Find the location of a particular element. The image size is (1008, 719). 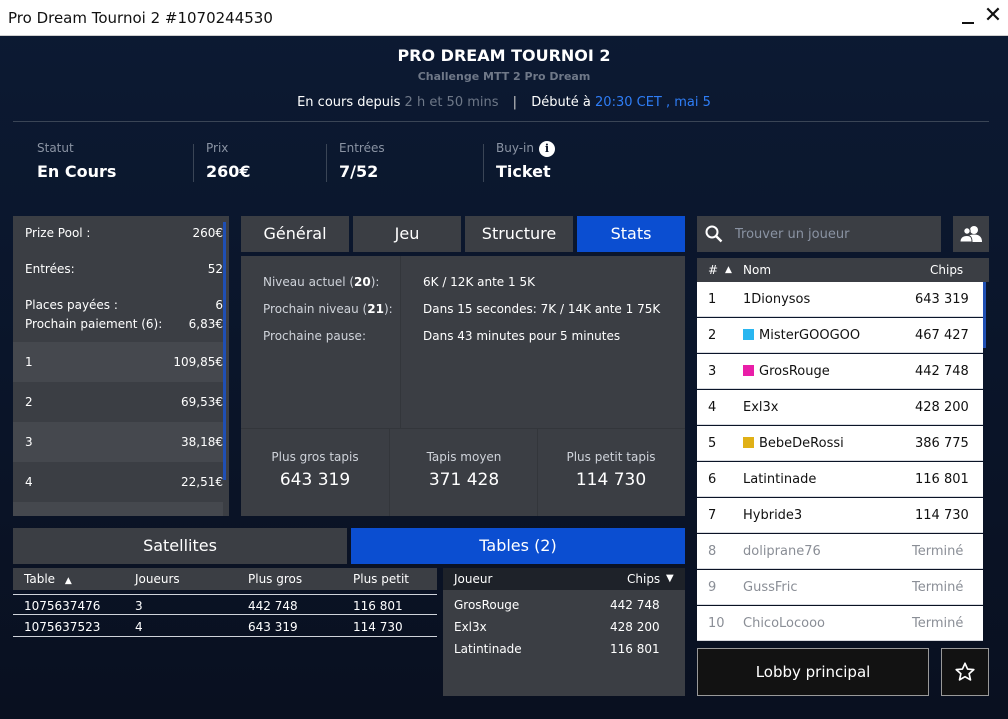

player-name: Hybride3 is located at coordinates (773, 515).